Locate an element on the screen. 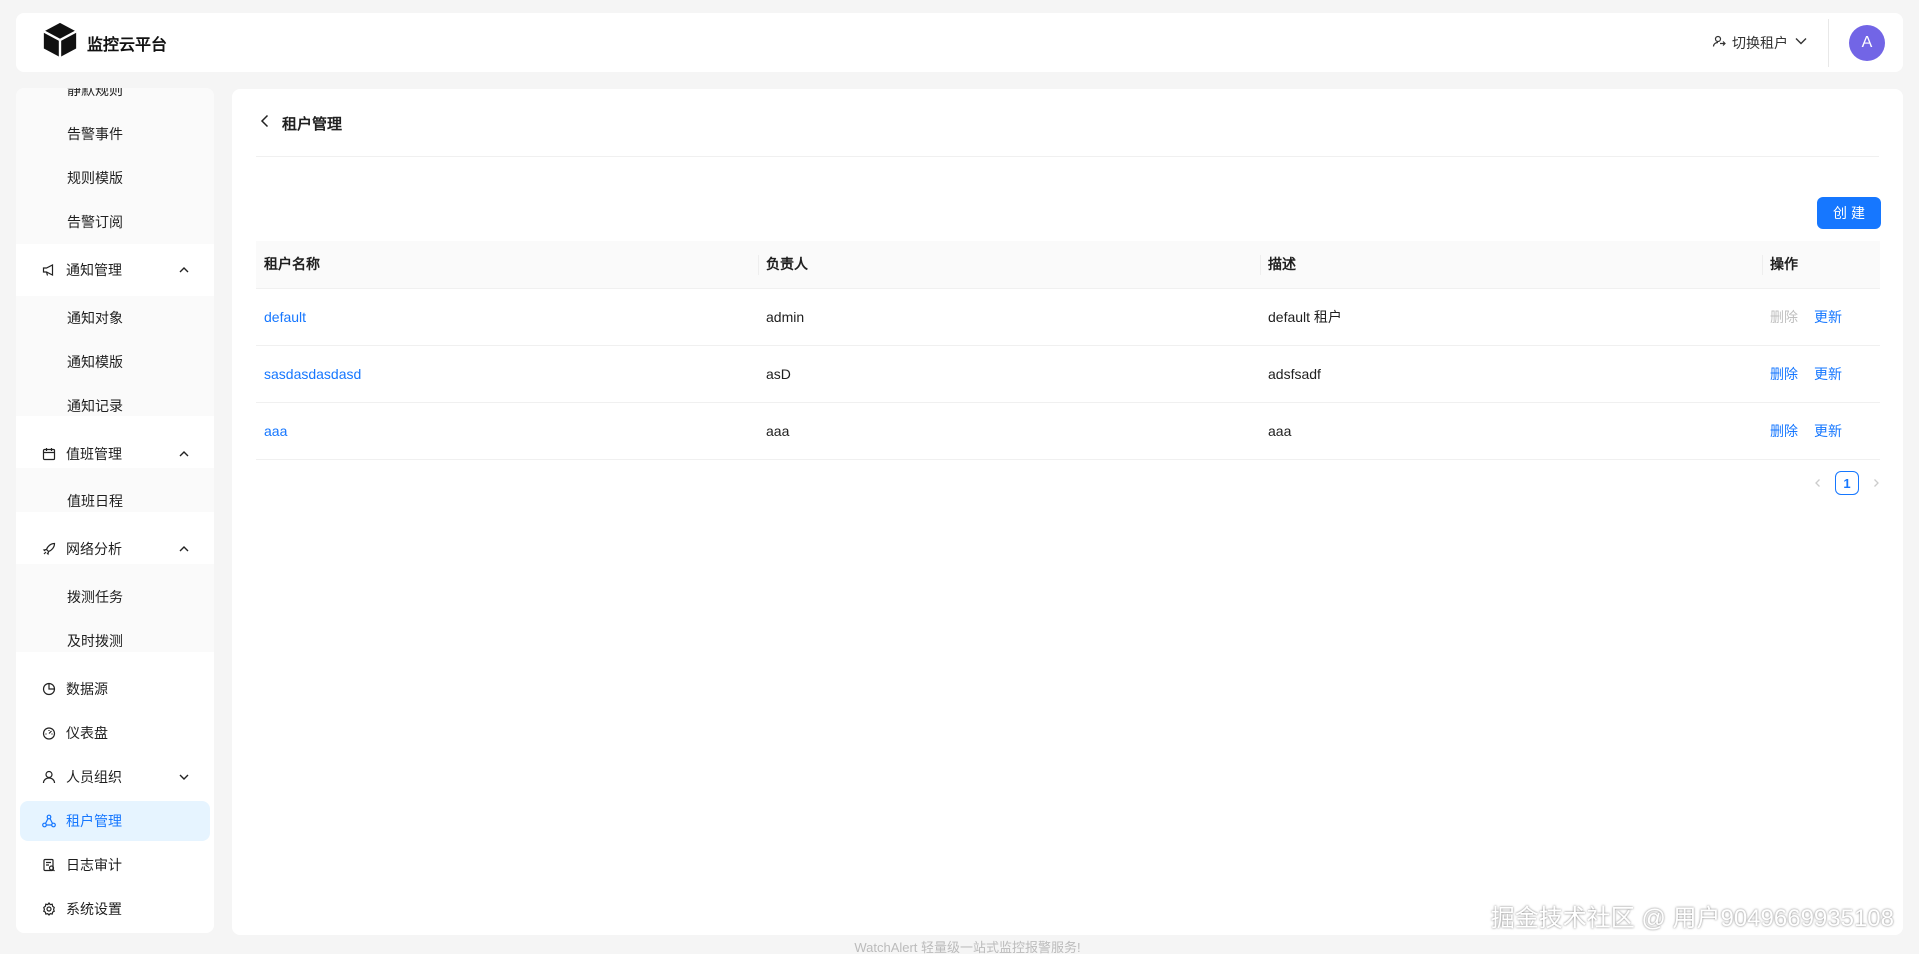 This screenshot has width=1919, height=954. sidebar-item-label: 网络分析 is located at coordinates (94, 549).